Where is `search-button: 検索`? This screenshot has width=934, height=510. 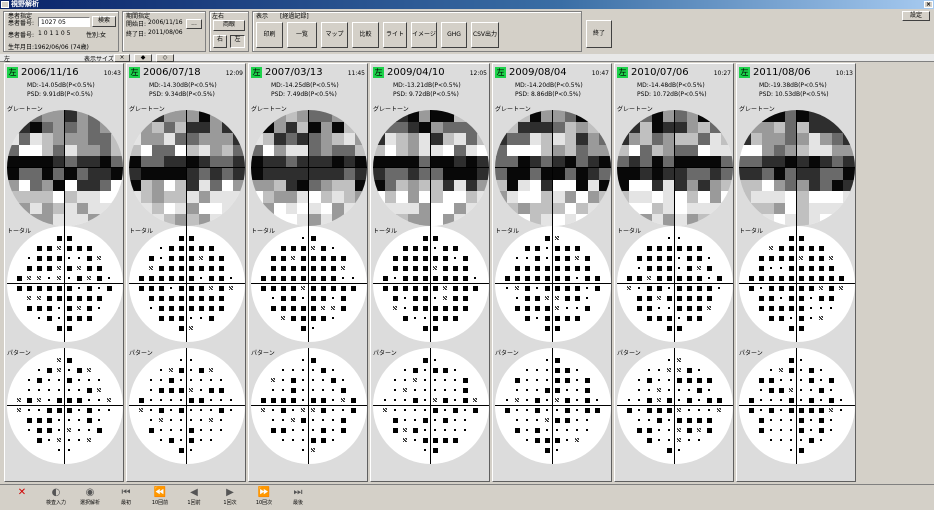 search-button: 検索 is located at coordinates (104, 21).